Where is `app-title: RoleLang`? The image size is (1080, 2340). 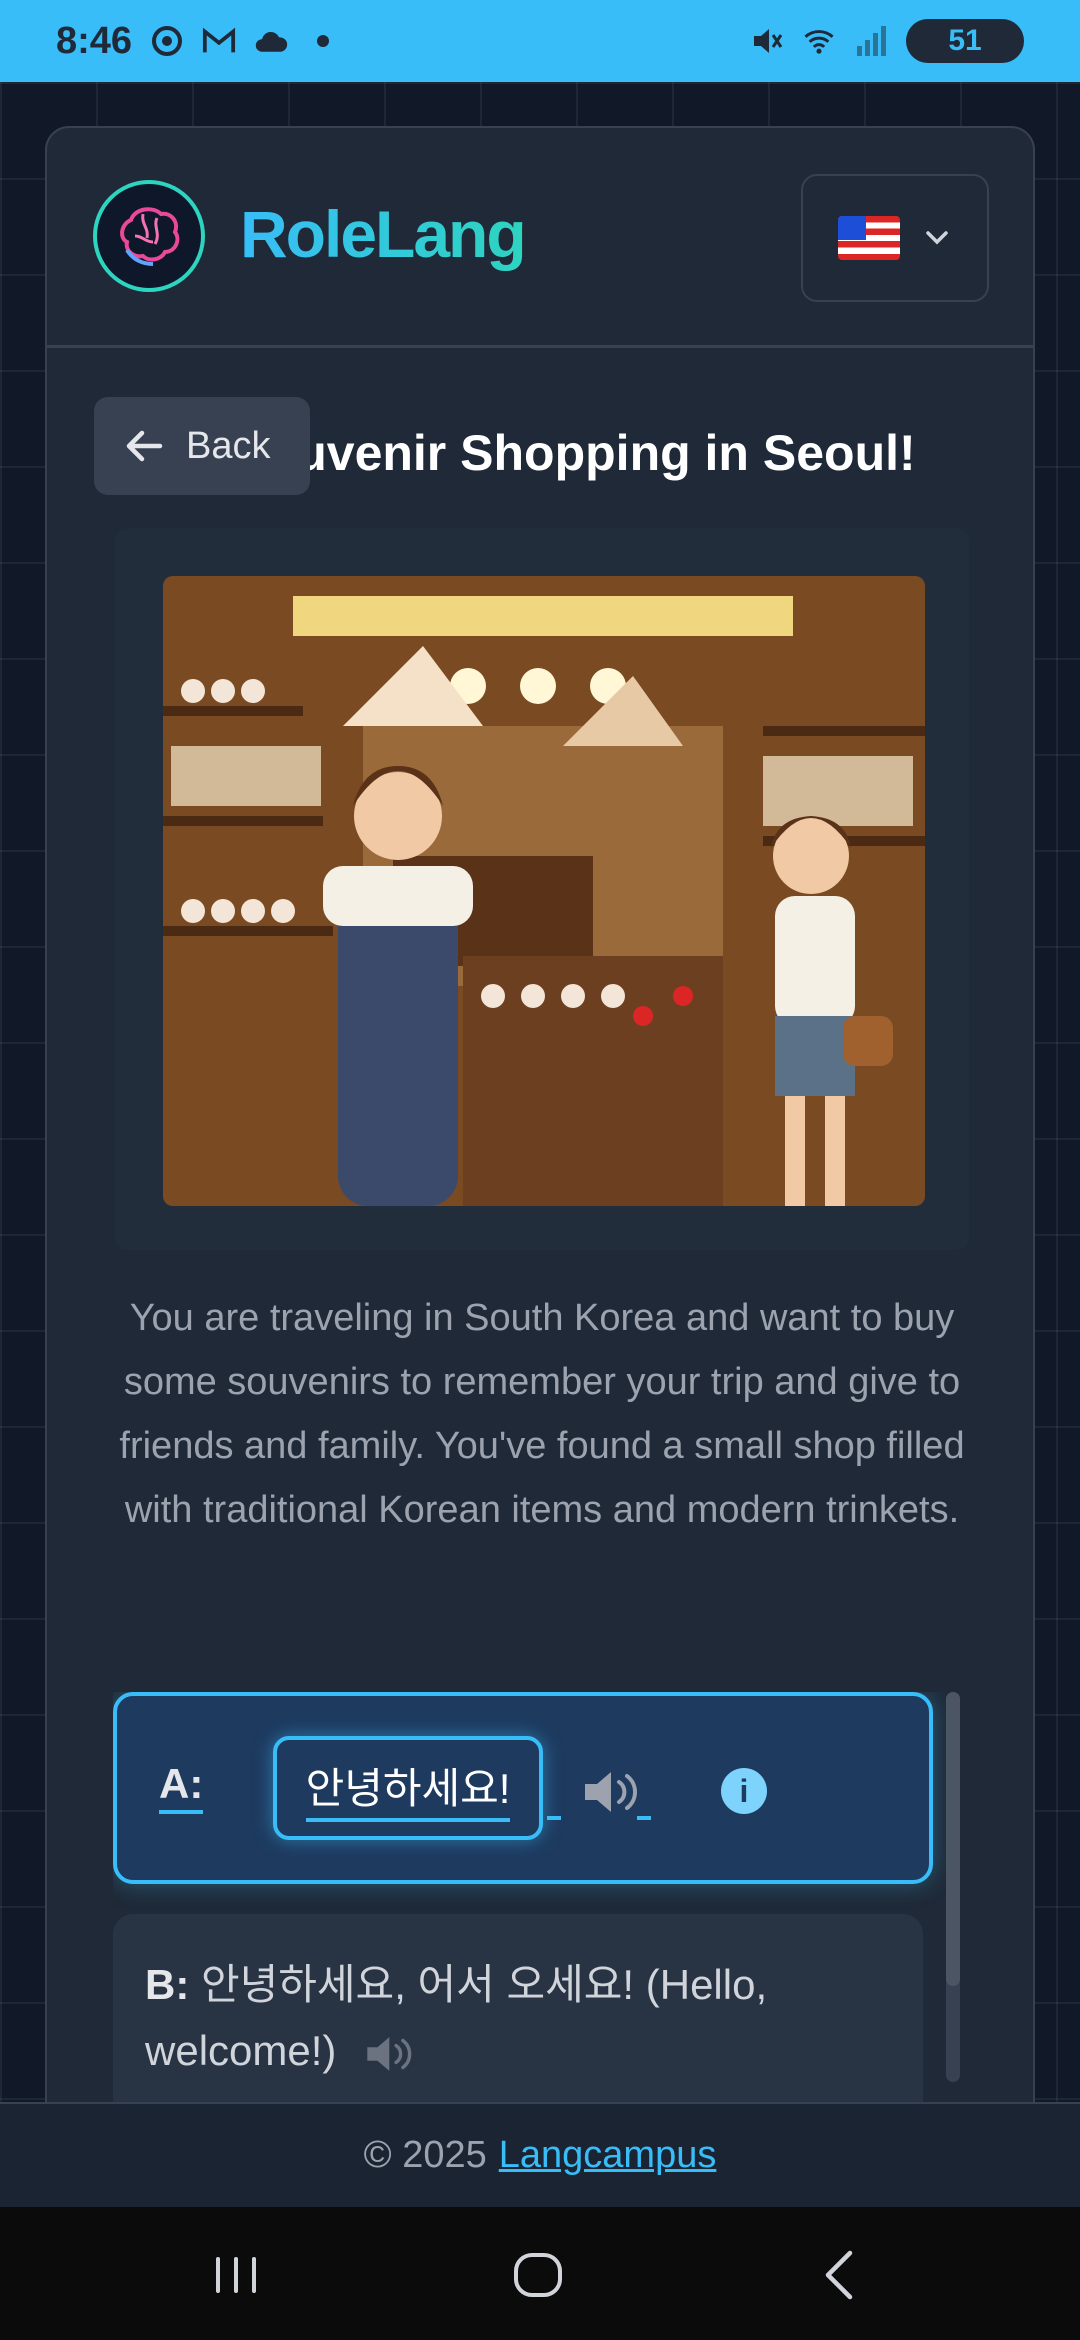
app-title: RoleLang is located at coordinates (383, 234).